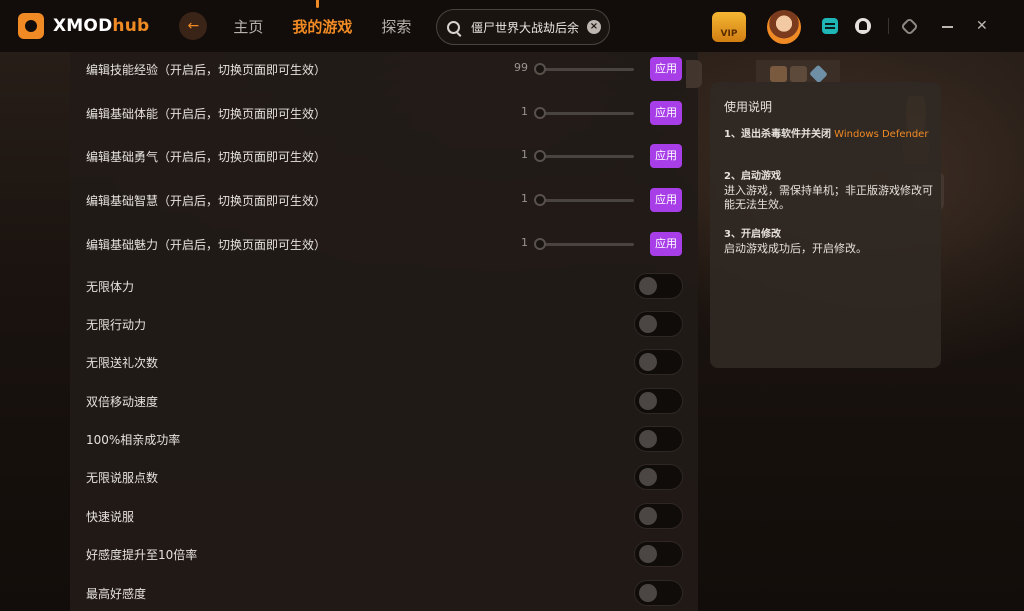  What do you see at coordinates (752, 176) in the screenshot?
I see `step-2-heading: 2、启动游戏` at bounding box center [752, 176].